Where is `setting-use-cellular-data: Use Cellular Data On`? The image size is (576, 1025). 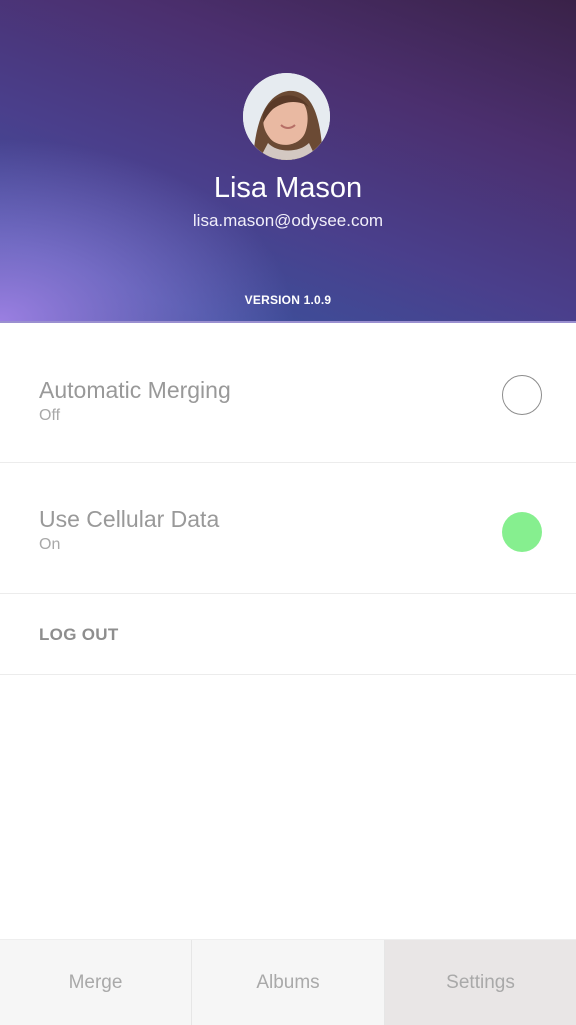
setting-use-cellular-data: Use Cellular Data On is located at coordinates (288, 528).